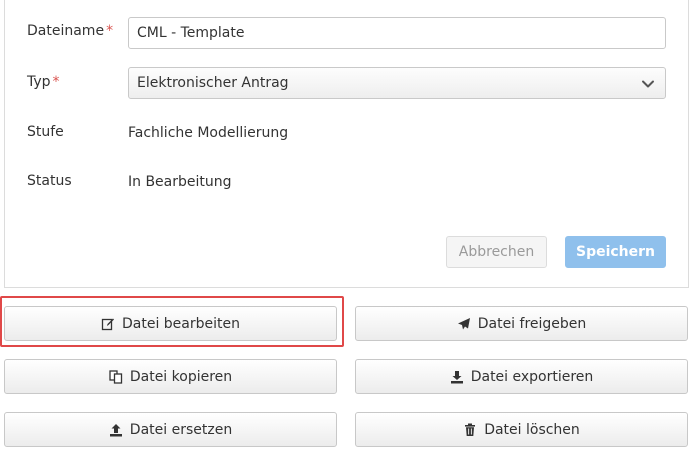 The width and height of the screenshot is (697, 453). I want to click on delete-file-label: Datei löschen, so click(532, 429).